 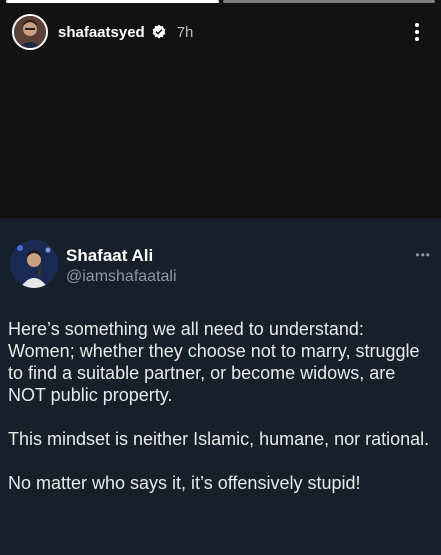 I want to click on avatar-image, so click(x=30, y=32).